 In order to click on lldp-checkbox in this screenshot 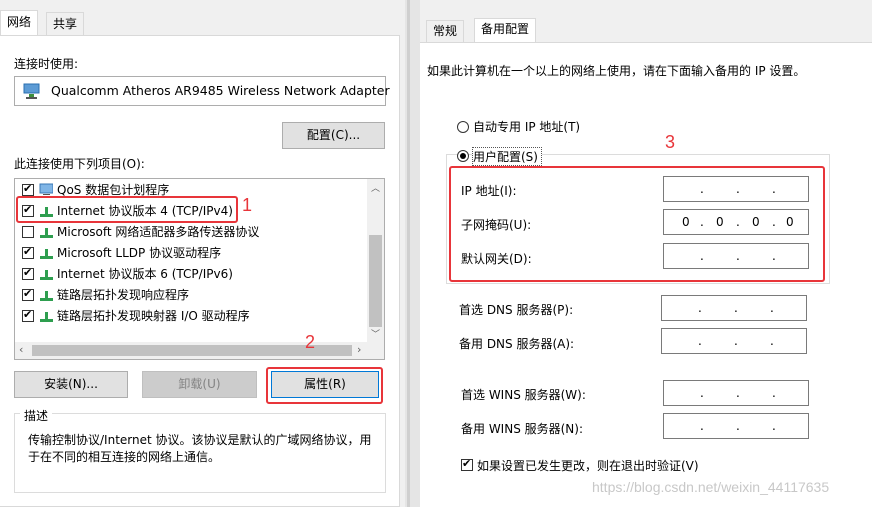, I will do `click(28, 252)`.